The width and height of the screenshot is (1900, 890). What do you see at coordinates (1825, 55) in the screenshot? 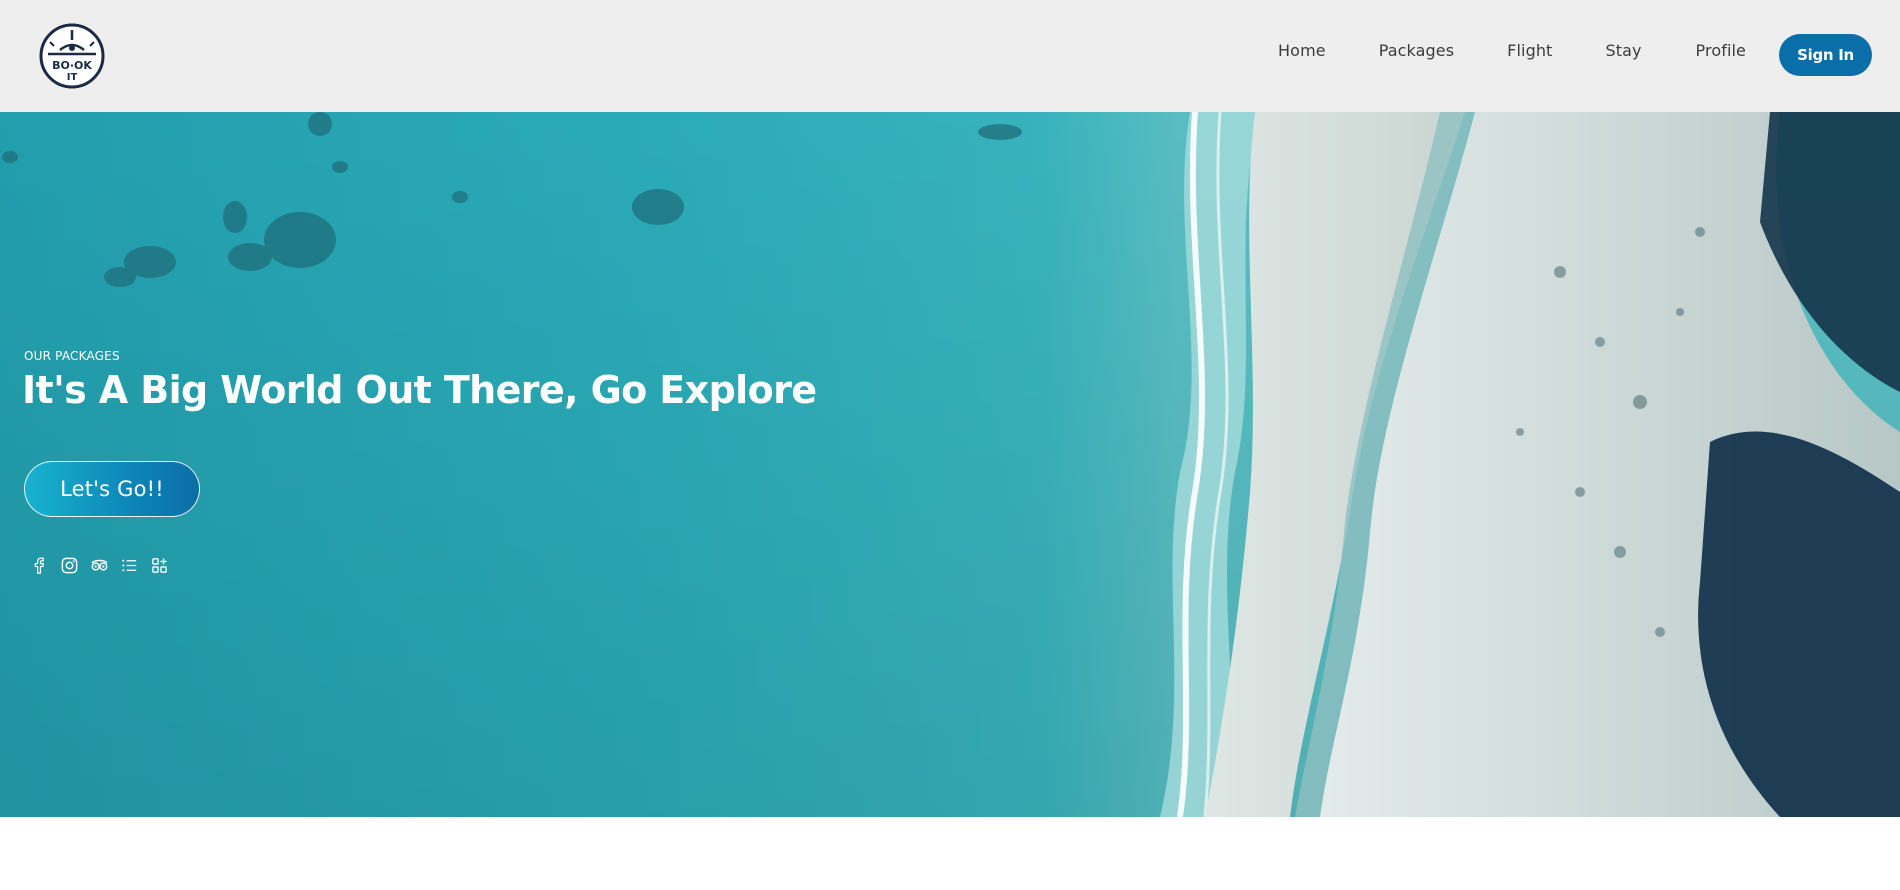
I see `sign-in-button: Sign In` at bounding box center [1825, 55].